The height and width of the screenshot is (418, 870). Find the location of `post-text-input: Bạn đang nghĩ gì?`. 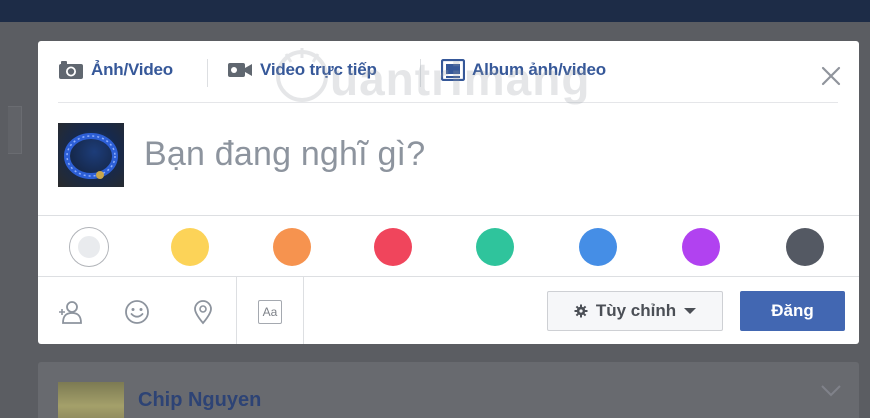

post-text-input: Bạn đang nghĩ gì? is located at coordinates (284, 154).